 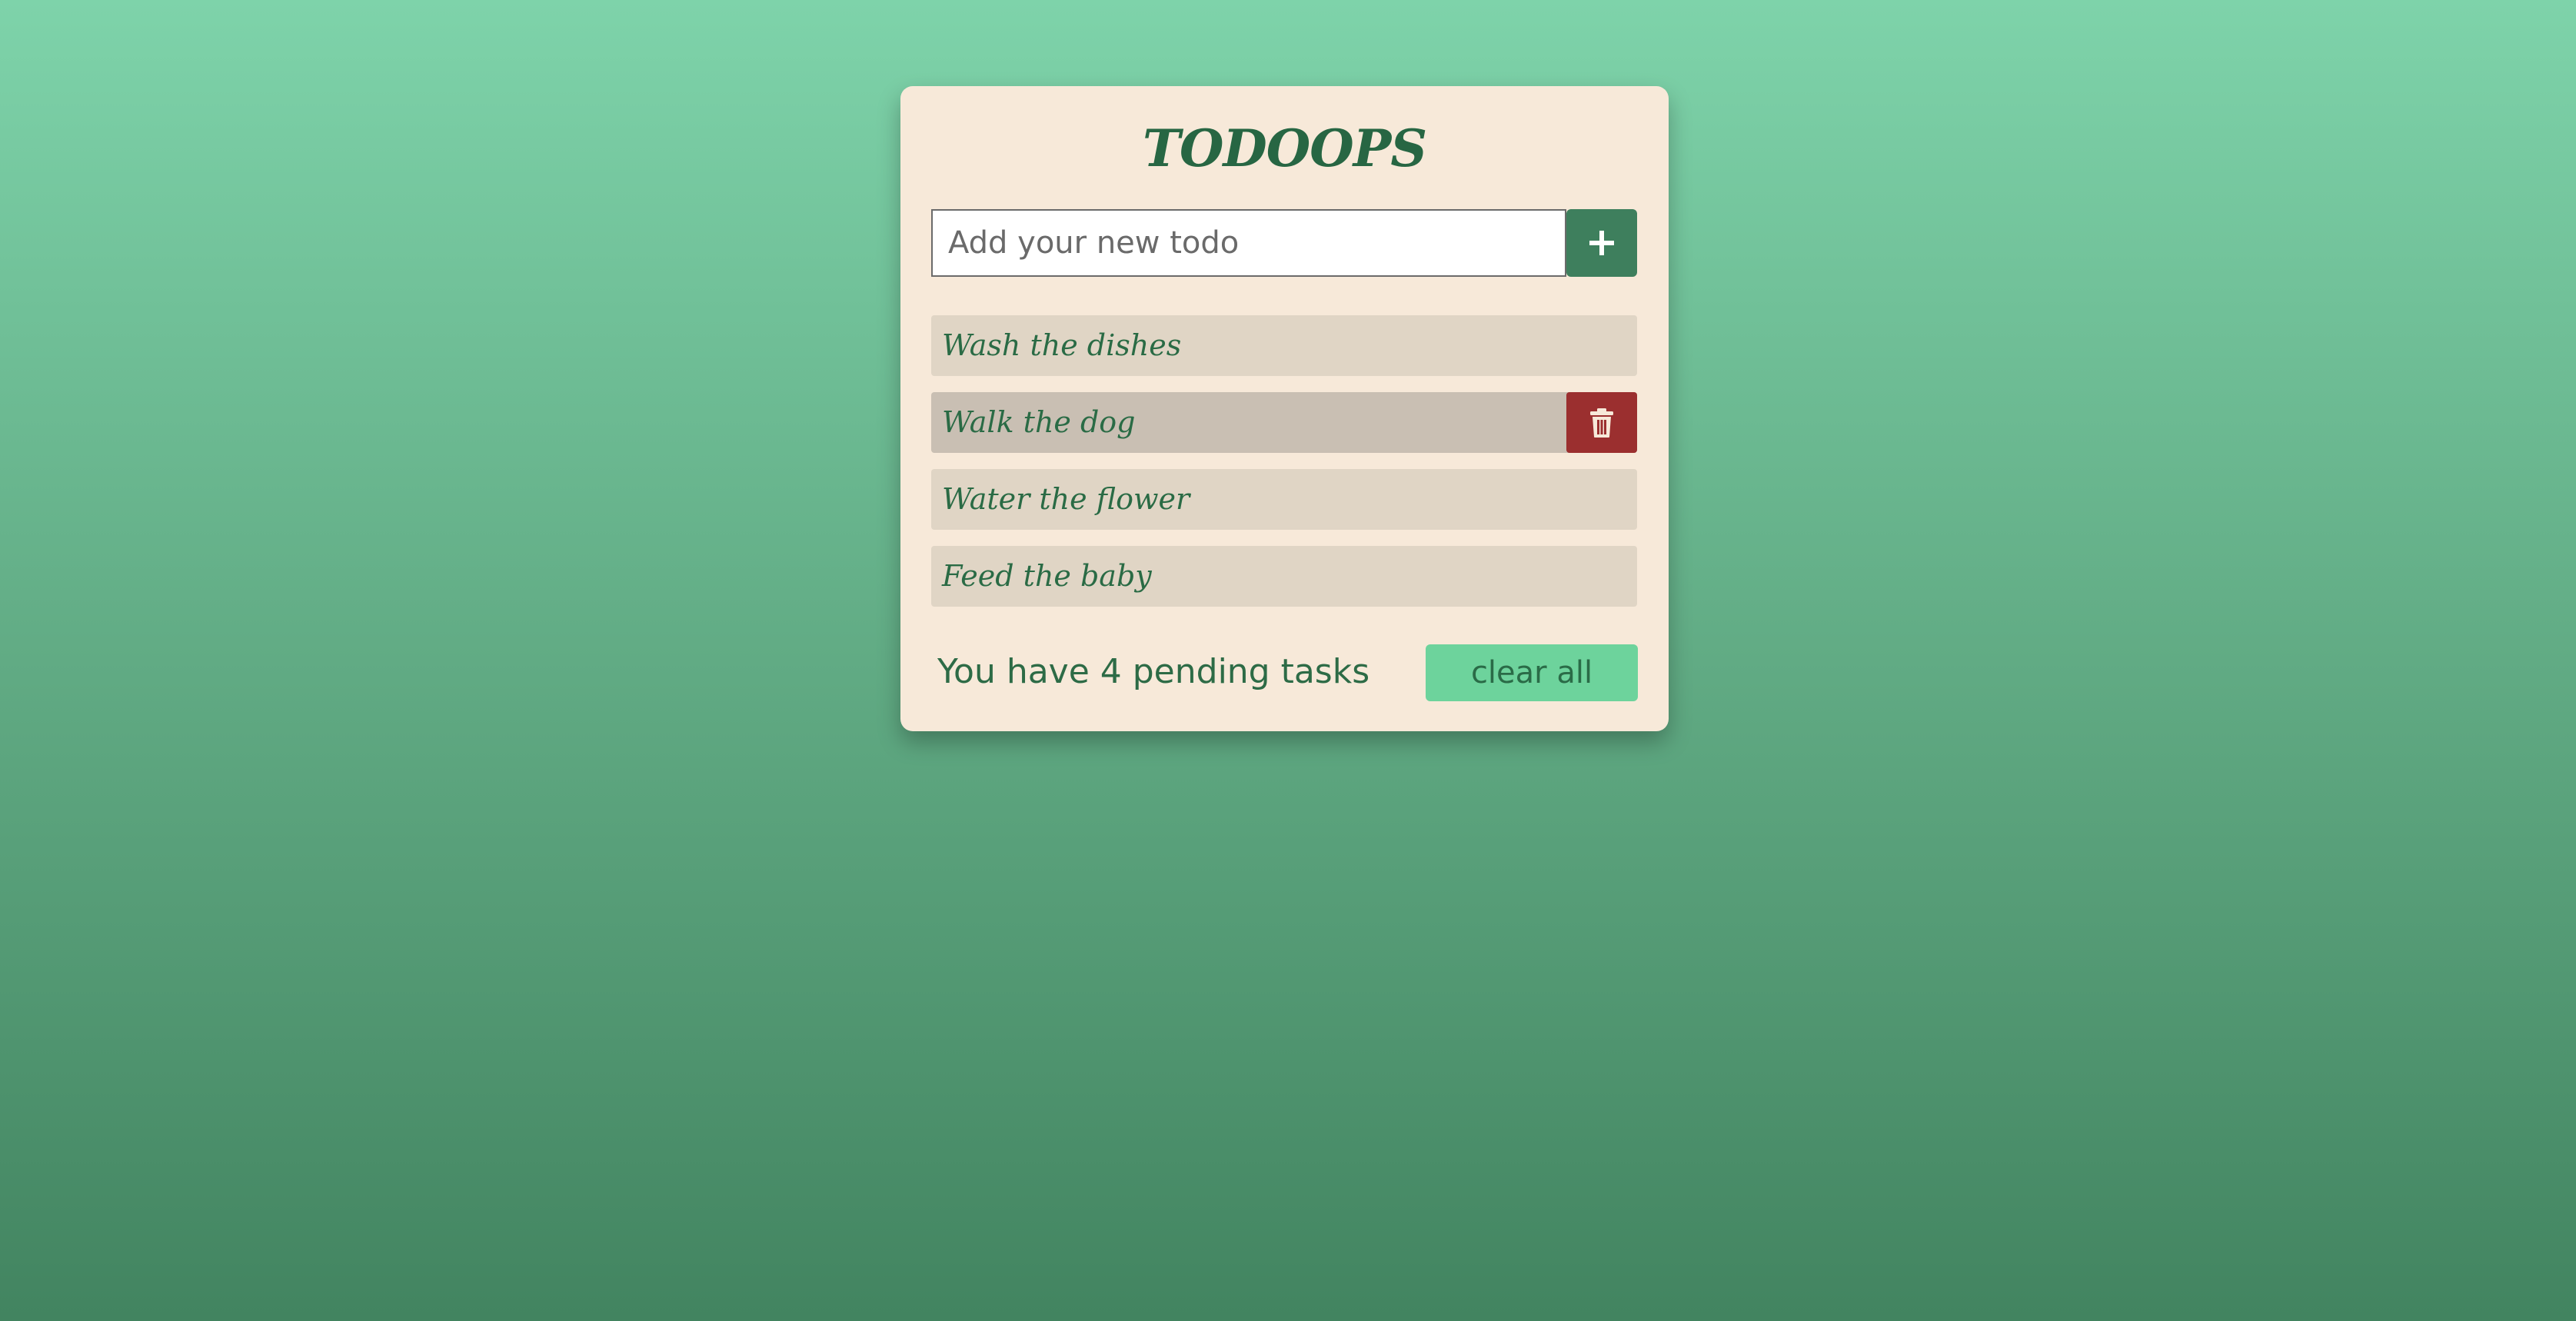 What do you see at coordinates (1153, 671) in the screenshot?
I see `pending-count-text: You have 4 pending tasks` at bounding box center [1153, 671].